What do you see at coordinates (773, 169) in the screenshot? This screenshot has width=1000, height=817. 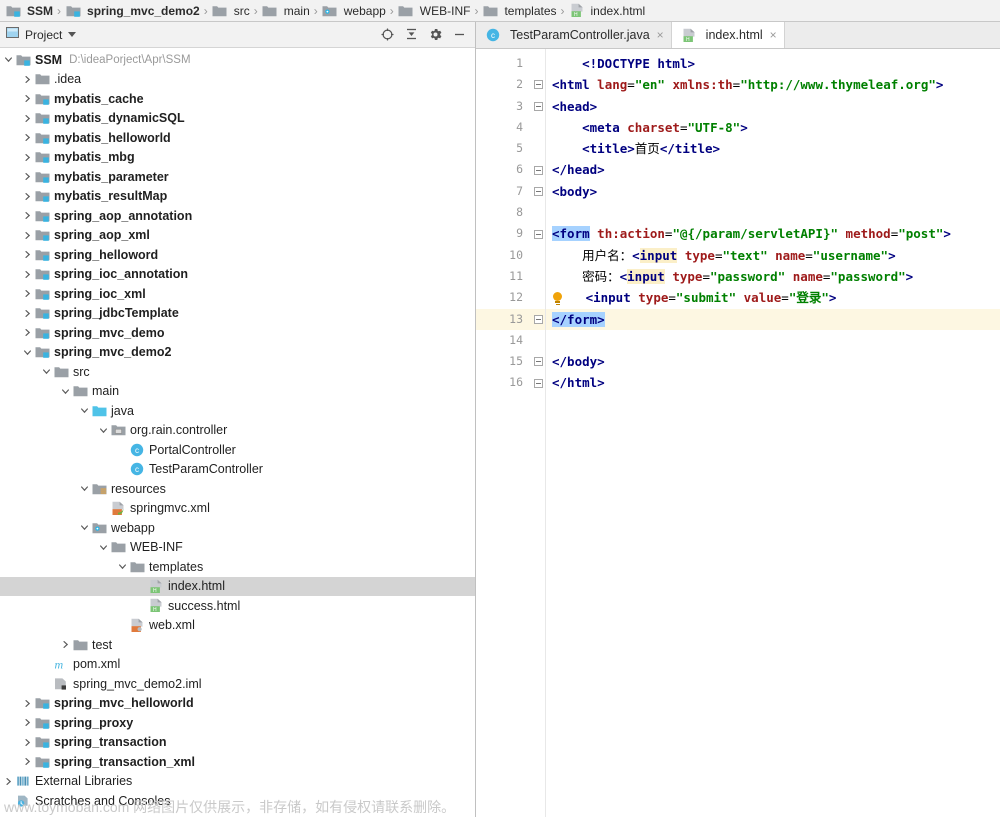 I see `code-line: </head>` at bounding box center [773, 169].